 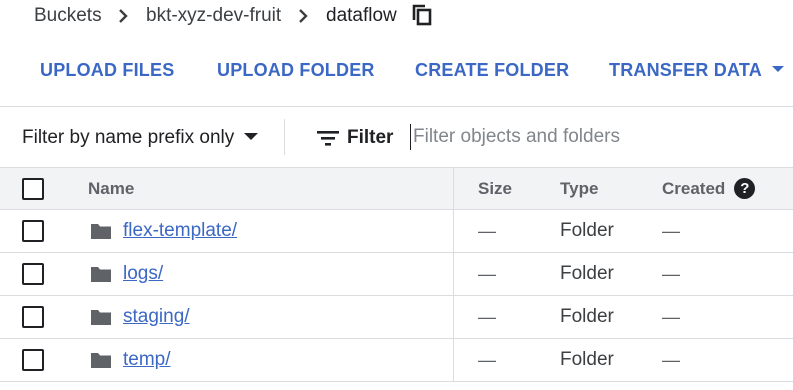 I want to click on copy-icon, so click(x=422, y=15).